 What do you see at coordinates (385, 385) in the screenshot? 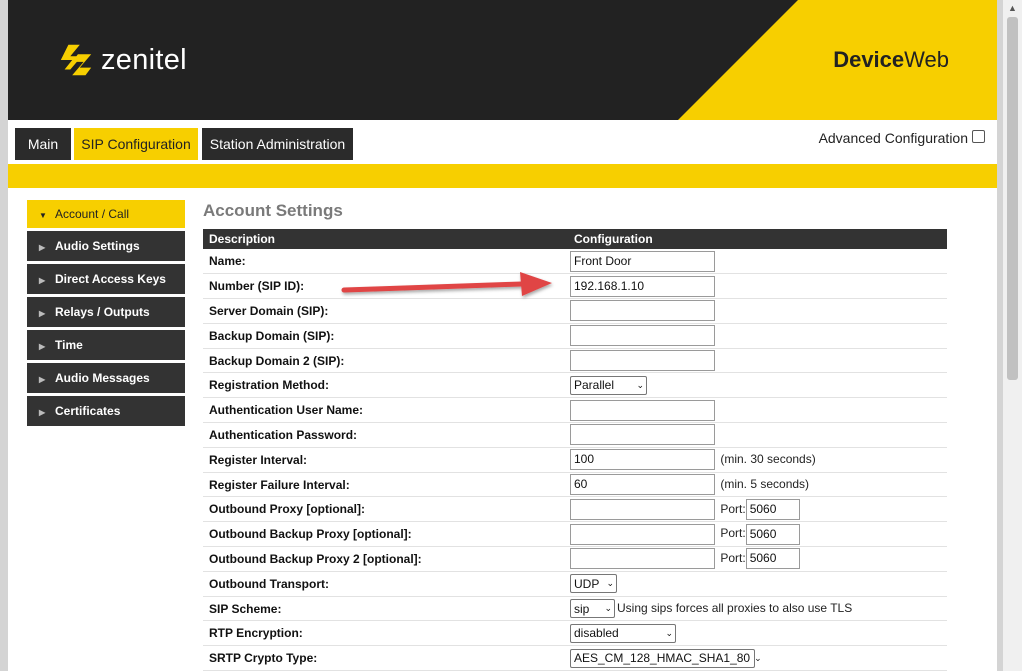
I see `row-label: Registration Method:` at bounding box center [385, 385].